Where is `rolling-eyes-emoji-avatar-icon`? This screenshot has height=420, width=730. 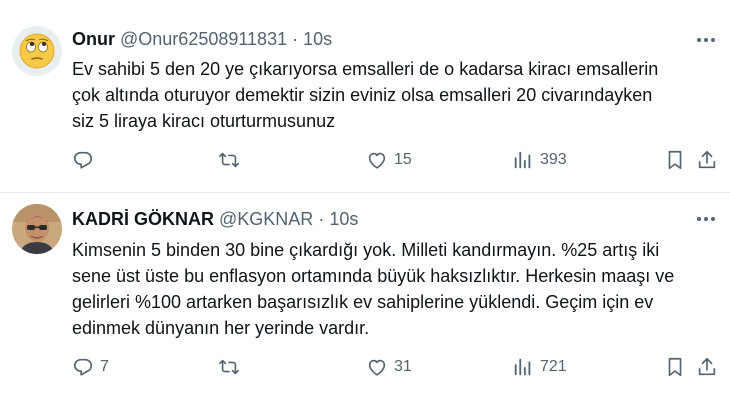
rolling-eyes-emoji-avatar-icon is located at coordinates (37, 51).